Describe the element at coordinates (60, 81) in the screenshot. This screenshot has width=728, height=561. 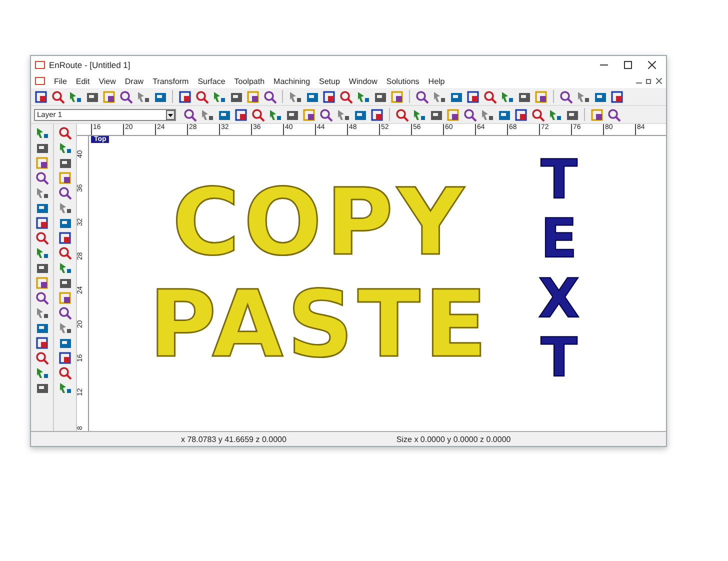
I see `menu-item: File` at that location.